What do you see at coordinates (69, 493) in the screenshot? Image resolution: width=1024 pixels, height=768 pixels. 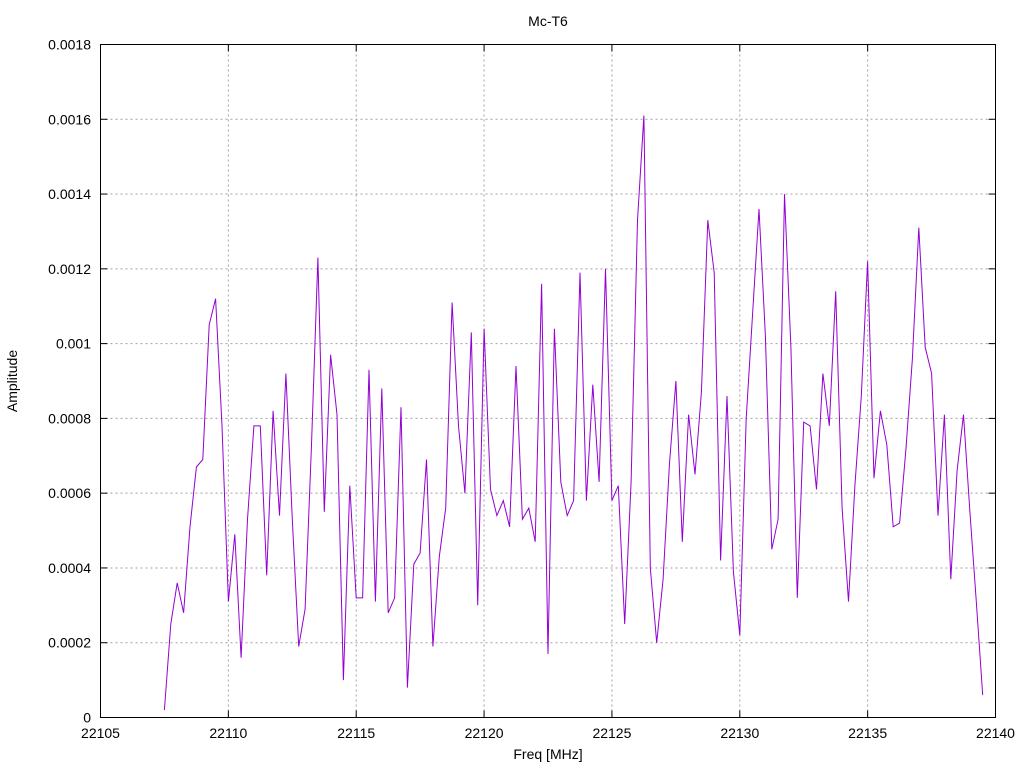 I see `y-tick-label: 0.0006` at bounding box center [69, 493].